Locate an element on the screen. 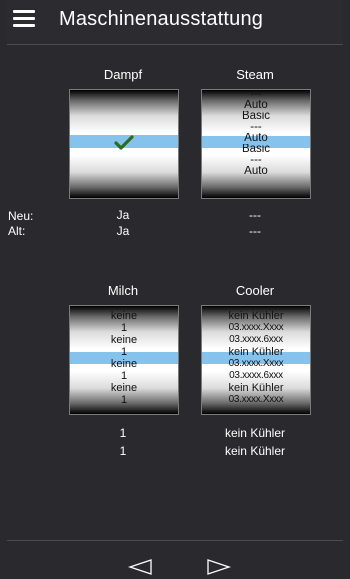 This screenshot has height=579, width=350. checkmark-icon is located at coordinates (124, 142).